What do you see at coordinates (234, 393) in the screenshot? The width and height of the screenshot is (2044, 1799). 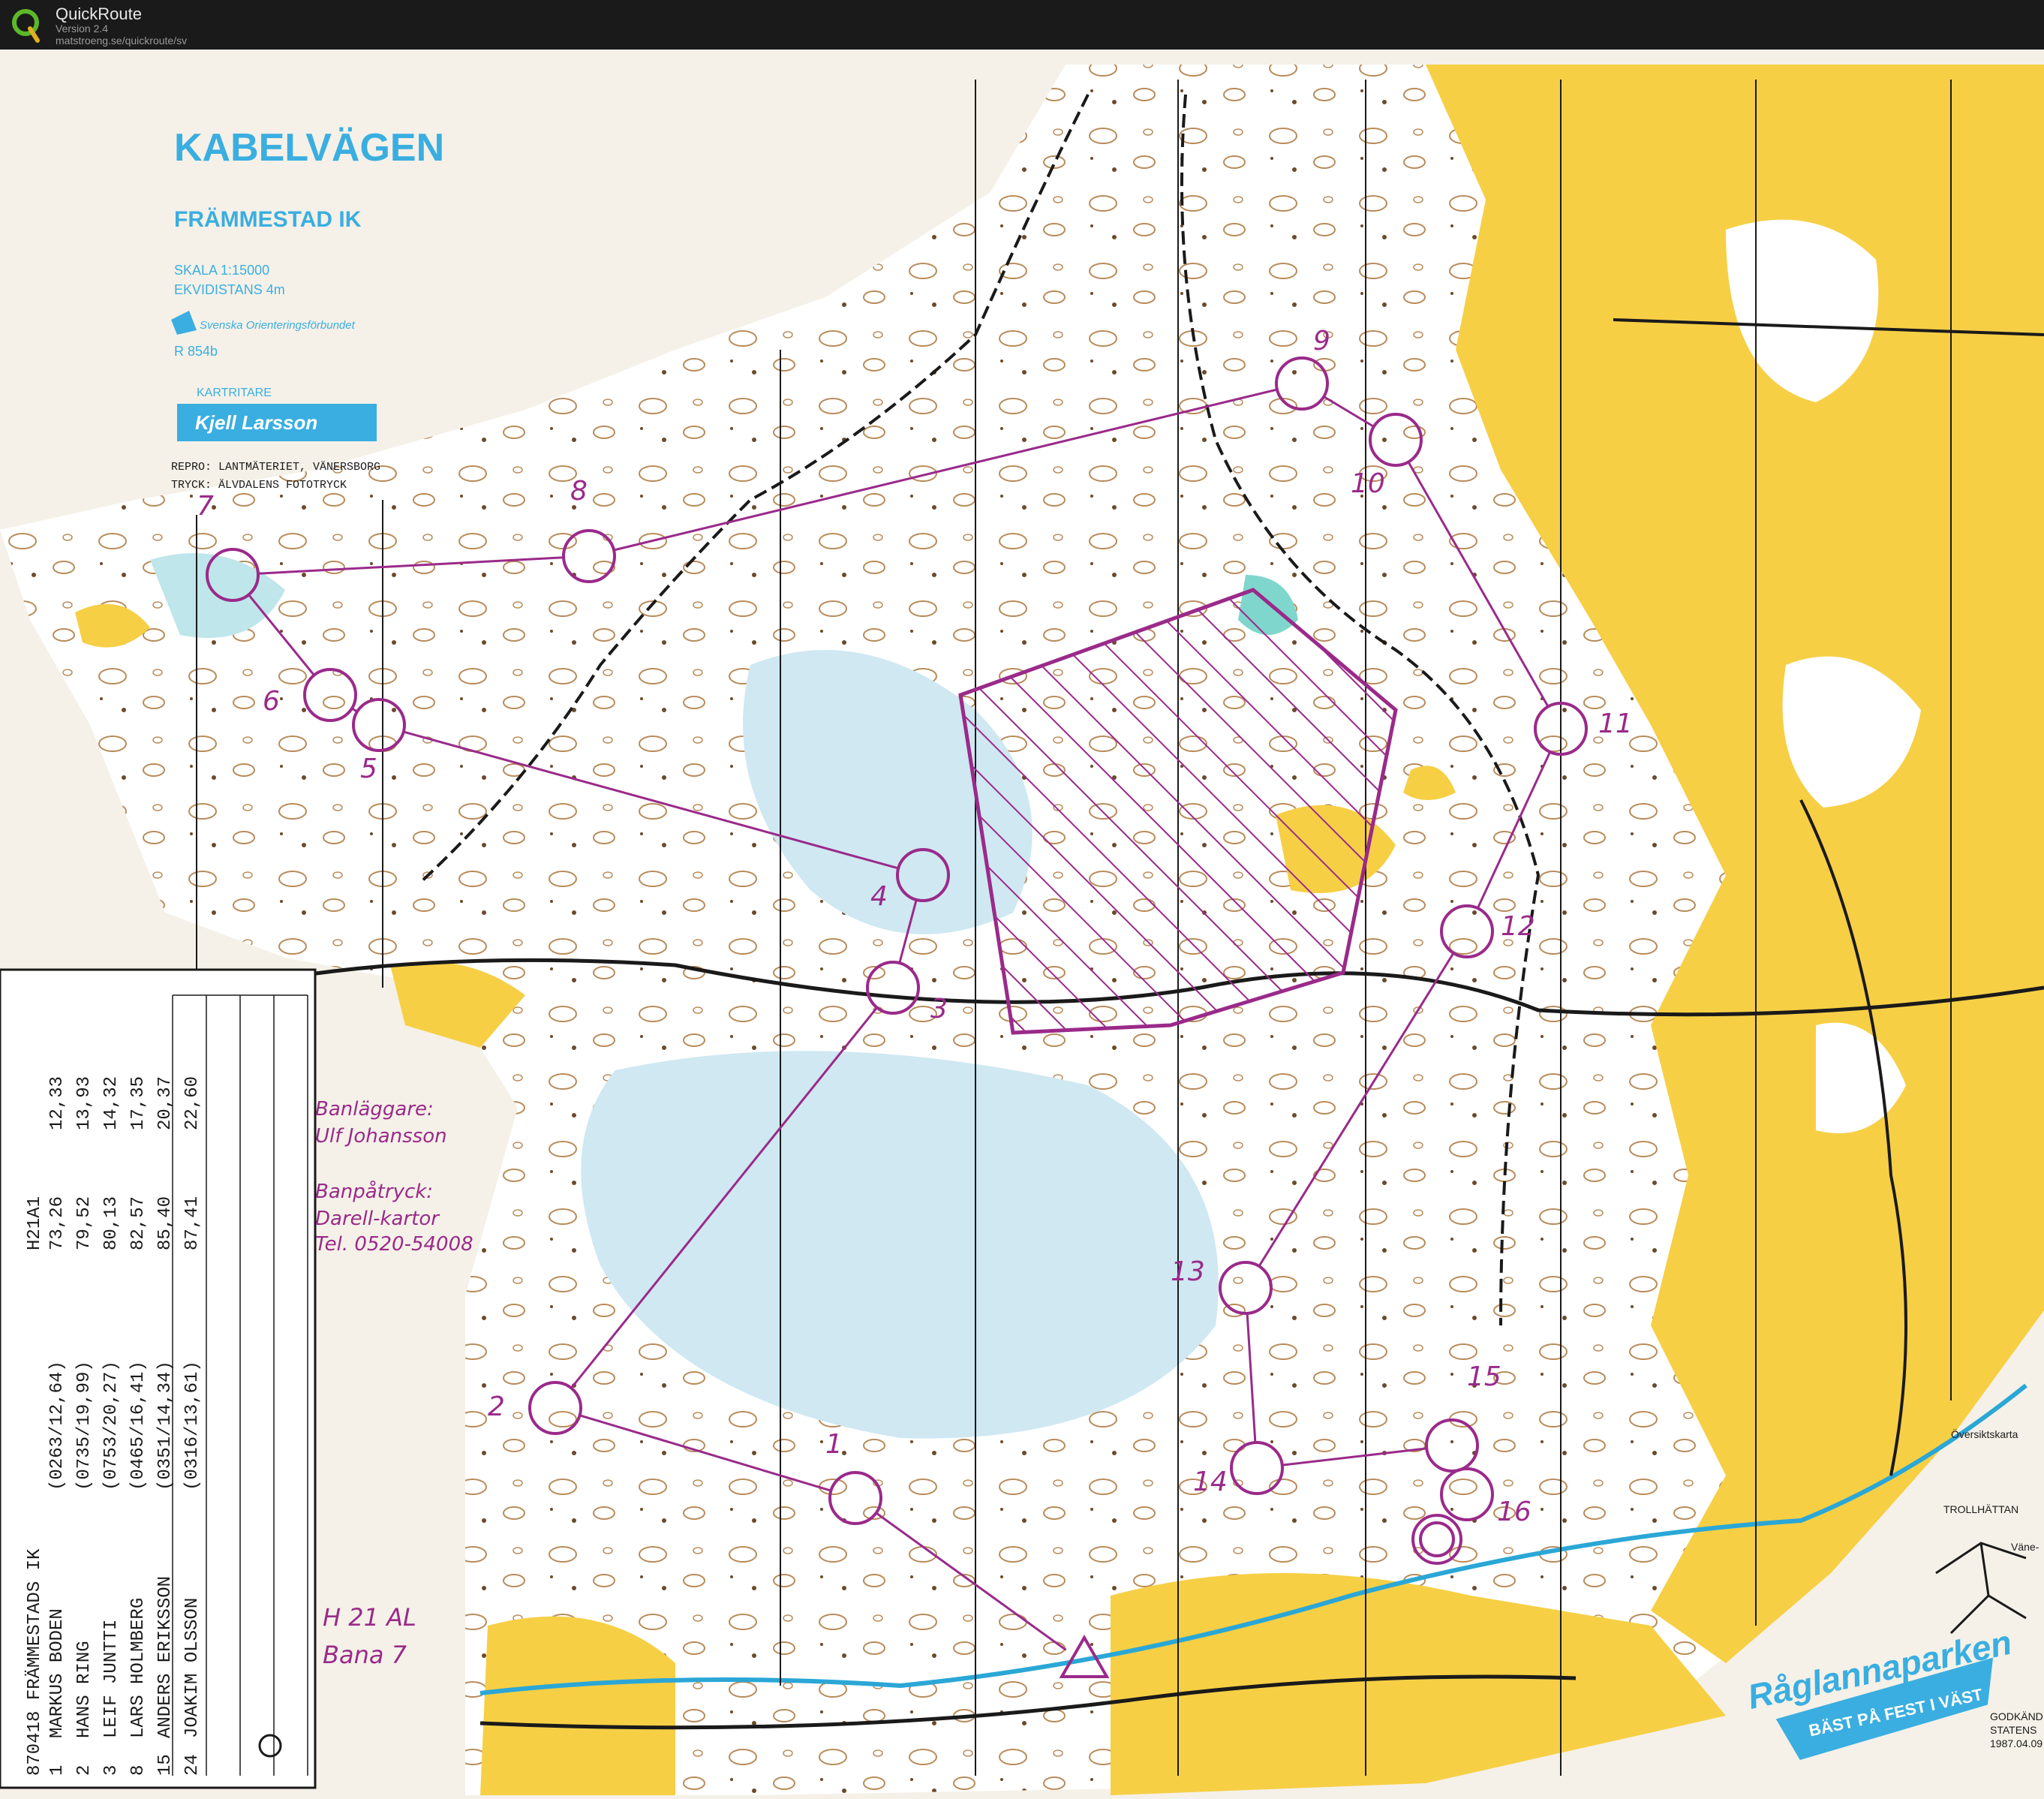 I see `cartographer-label: KARTRITARE` at bounding box center [234, 393].